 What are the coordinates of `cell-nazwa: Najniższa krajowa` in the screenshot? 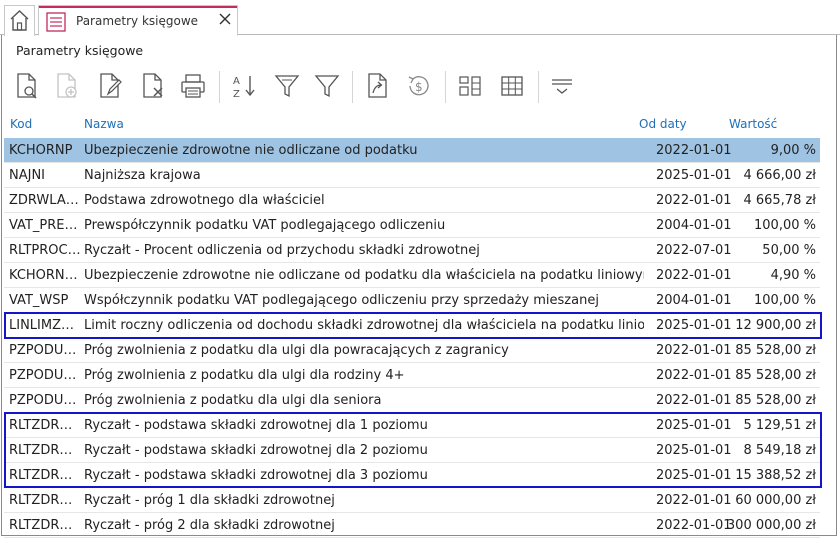 It's located at (142, 175).